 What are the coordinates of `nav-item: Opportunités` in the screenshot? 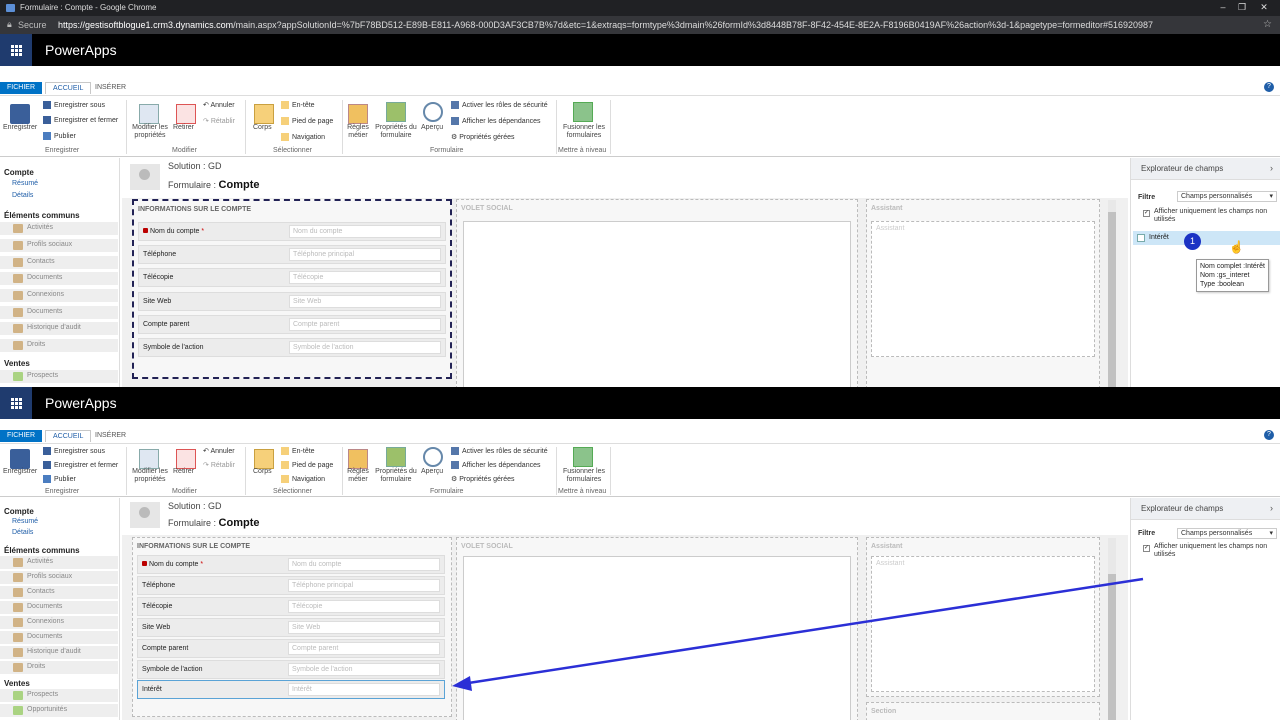 It's located at (59, 711).